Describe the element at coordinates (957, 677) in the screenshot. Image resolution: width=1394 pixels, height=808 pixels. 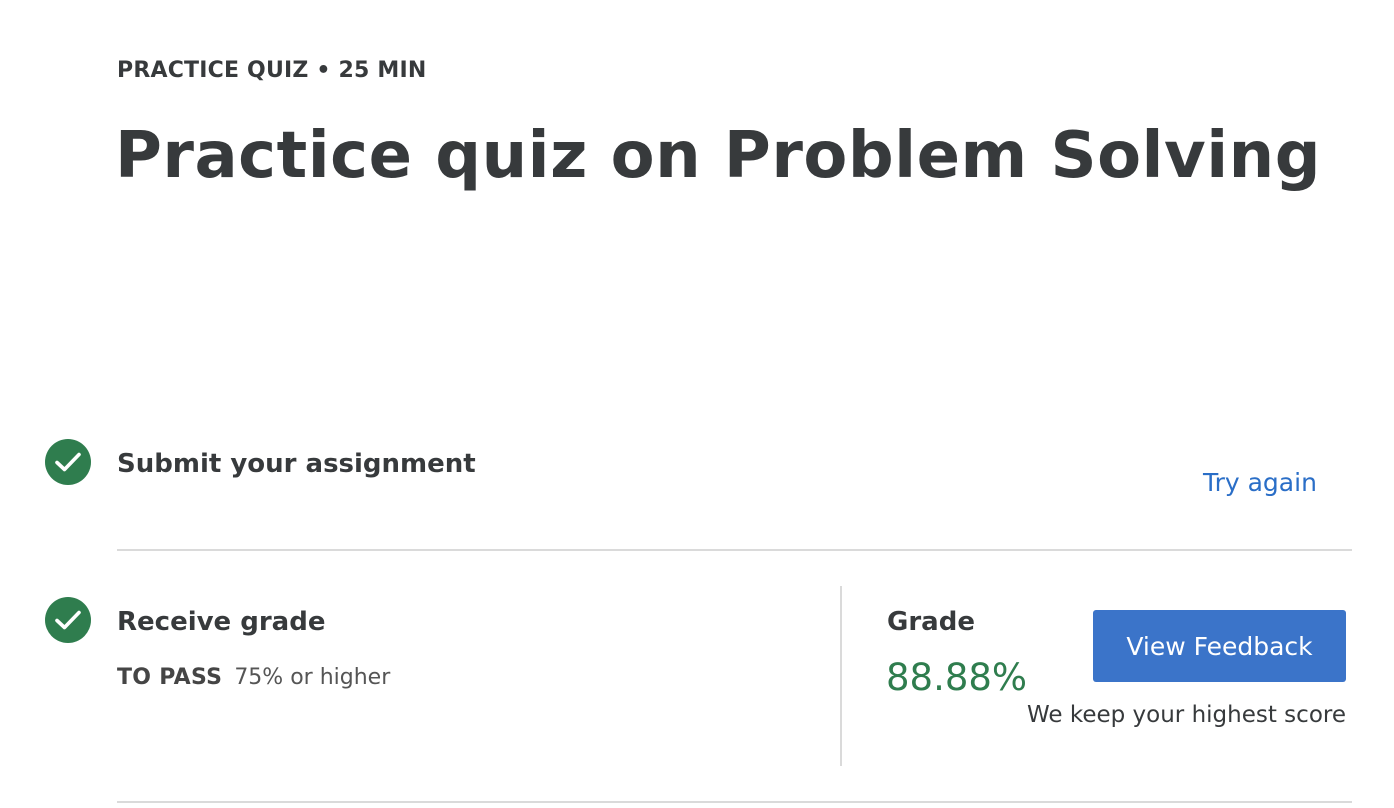
I see `grade-value: 88.88%` at that location.